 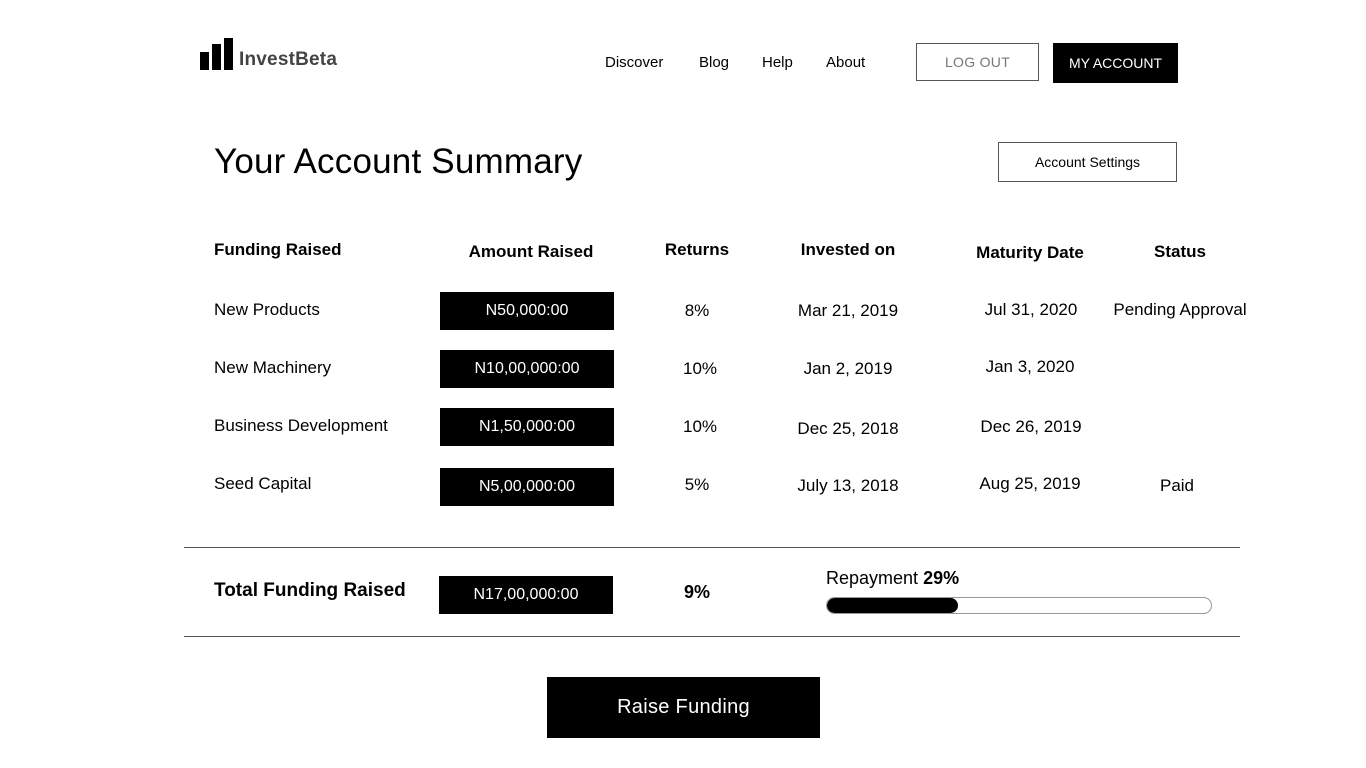 I want to click on row-2-invested: Jan 2, 2019, so click(x=848, y=368).